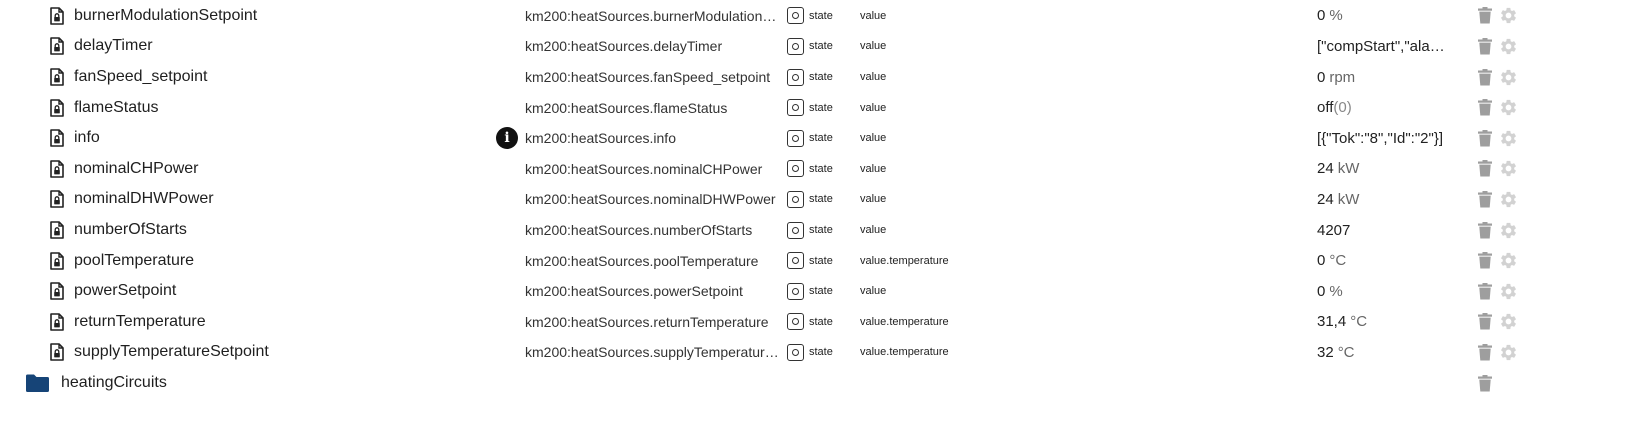 The height and width of the screenshot is (426, 1645). What do you see at coordinates (1383, 230) in the screenshot?
I see `state-value: 4207` at bounding box center [1383, 230].